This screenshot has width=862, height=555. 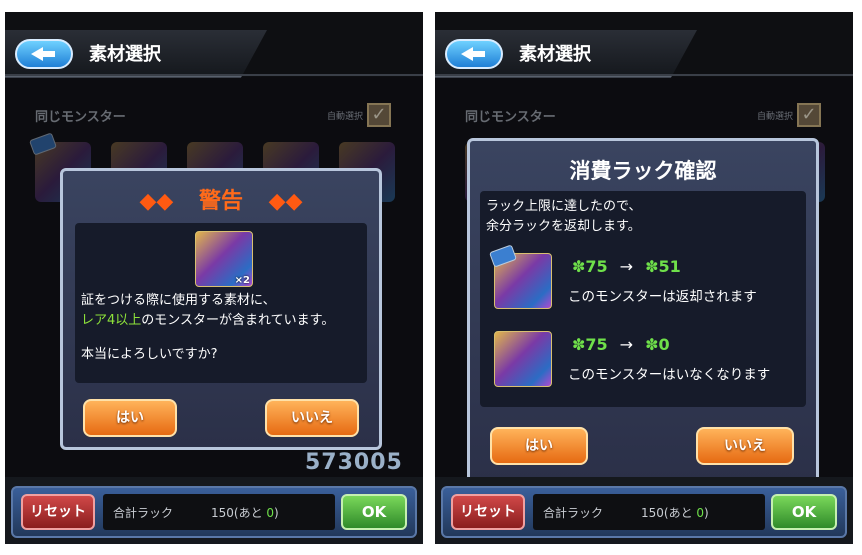 I want to click on counter-value: 573005, so click(x=354, y=462).